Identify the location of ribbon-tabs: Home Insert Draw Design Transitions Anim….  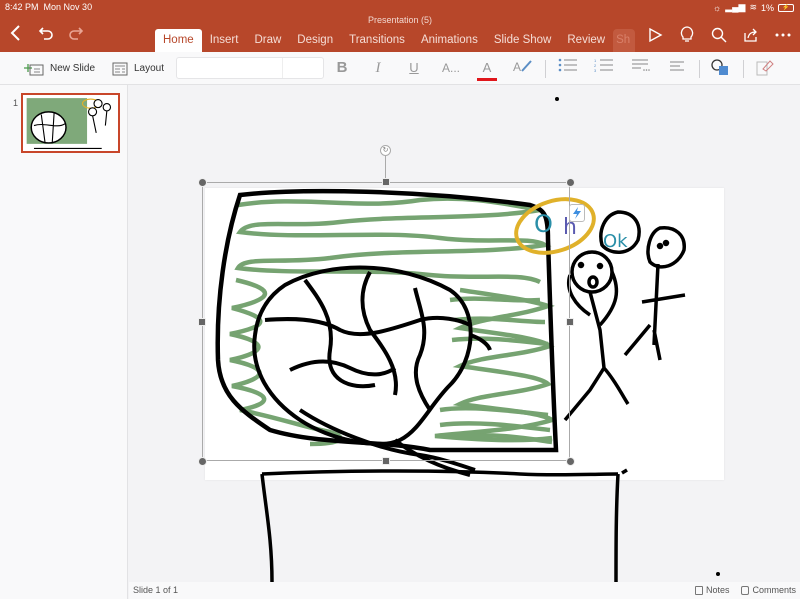
(395, 40).